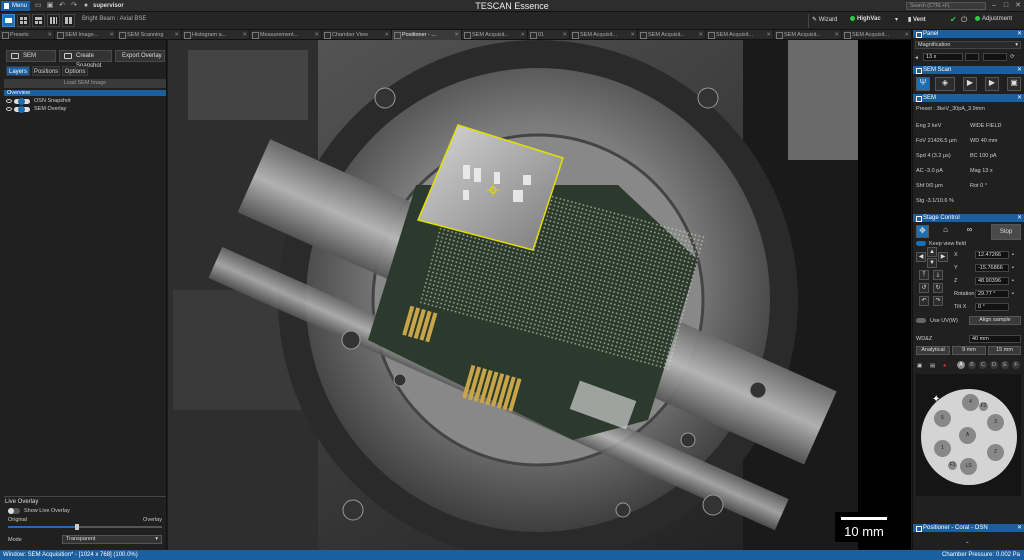 The height and width of the screenshot is (560, 1024). Describe the element at coordinates (995, 452) in the screenshot. I see `holder-slot-2: 2` at that location.